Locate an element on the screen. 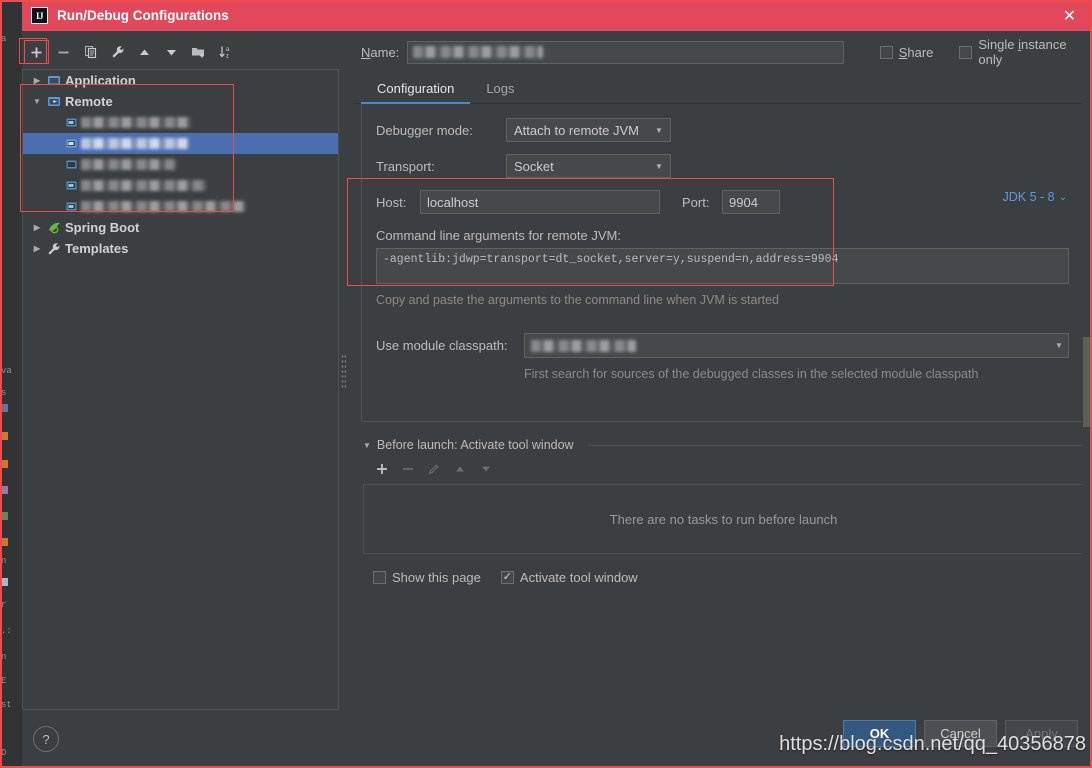 The height and width of the screenshot is (768, 1092). share-checkbox: Share is located at coordinates (906, 52).